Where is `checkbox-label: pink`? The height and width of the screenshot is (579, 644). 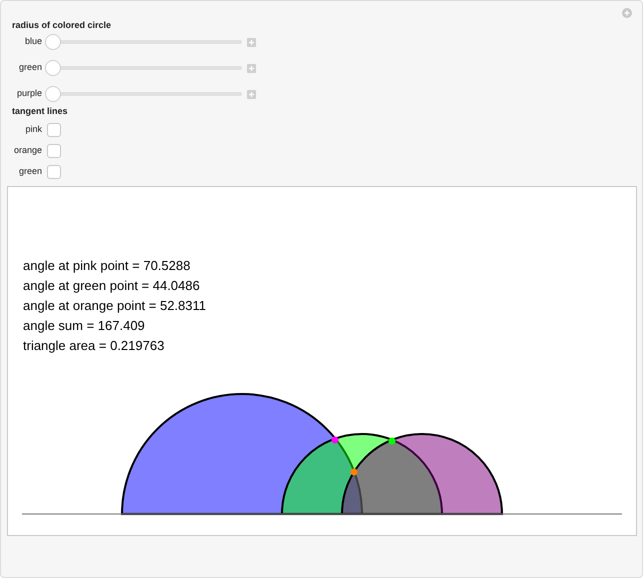
checkbox-label: pink is located at coordinates (33, 129).